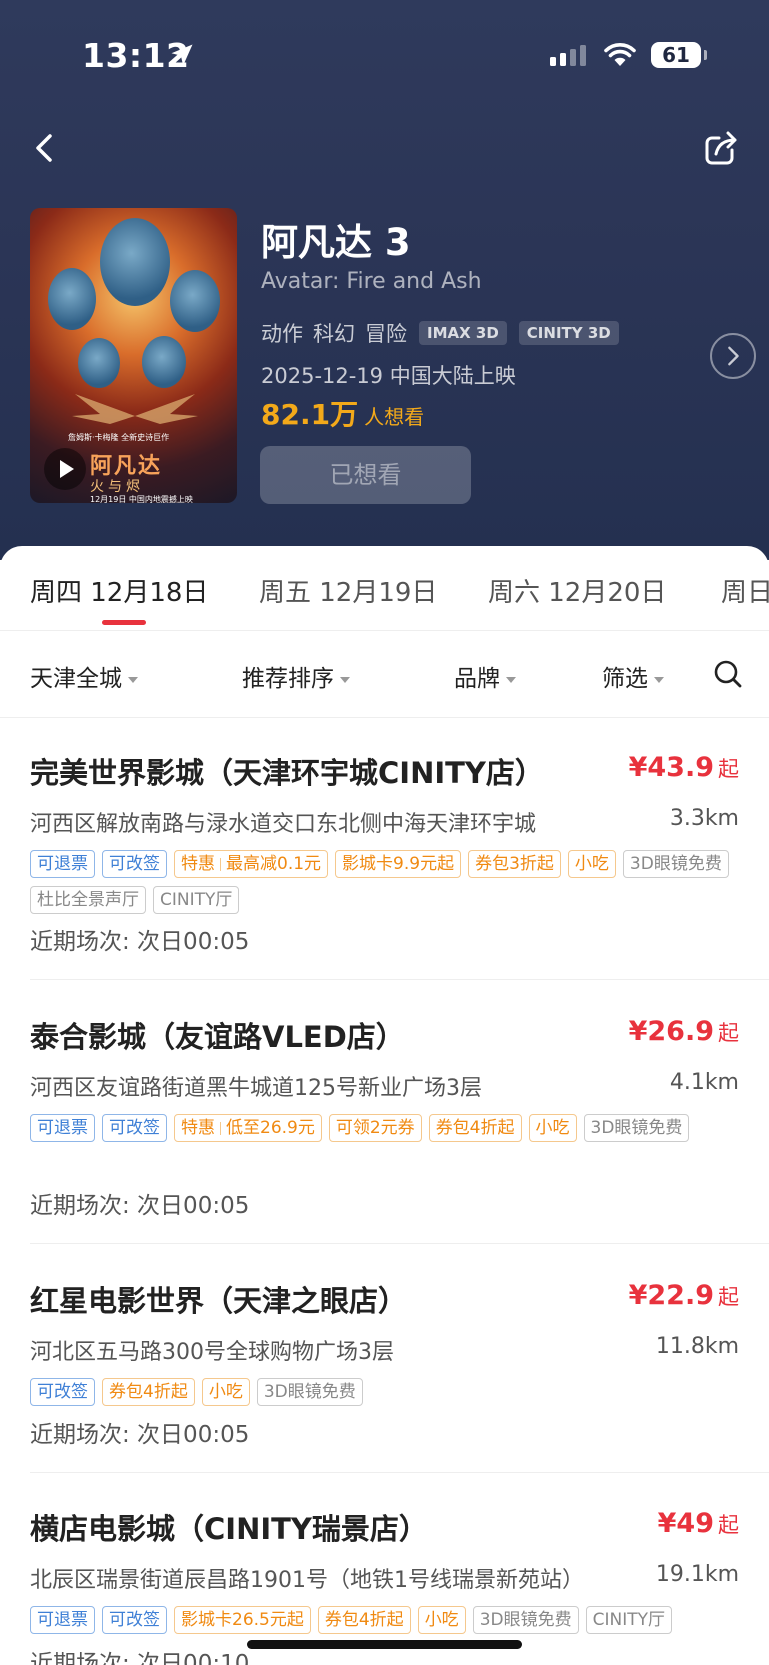 The height and width of the screenshot is (1665, 769). Describe the element at coordinates (140, 1658) in the screenshot. I see `cinema-session: 近期场次: 次日00:10` at that location.